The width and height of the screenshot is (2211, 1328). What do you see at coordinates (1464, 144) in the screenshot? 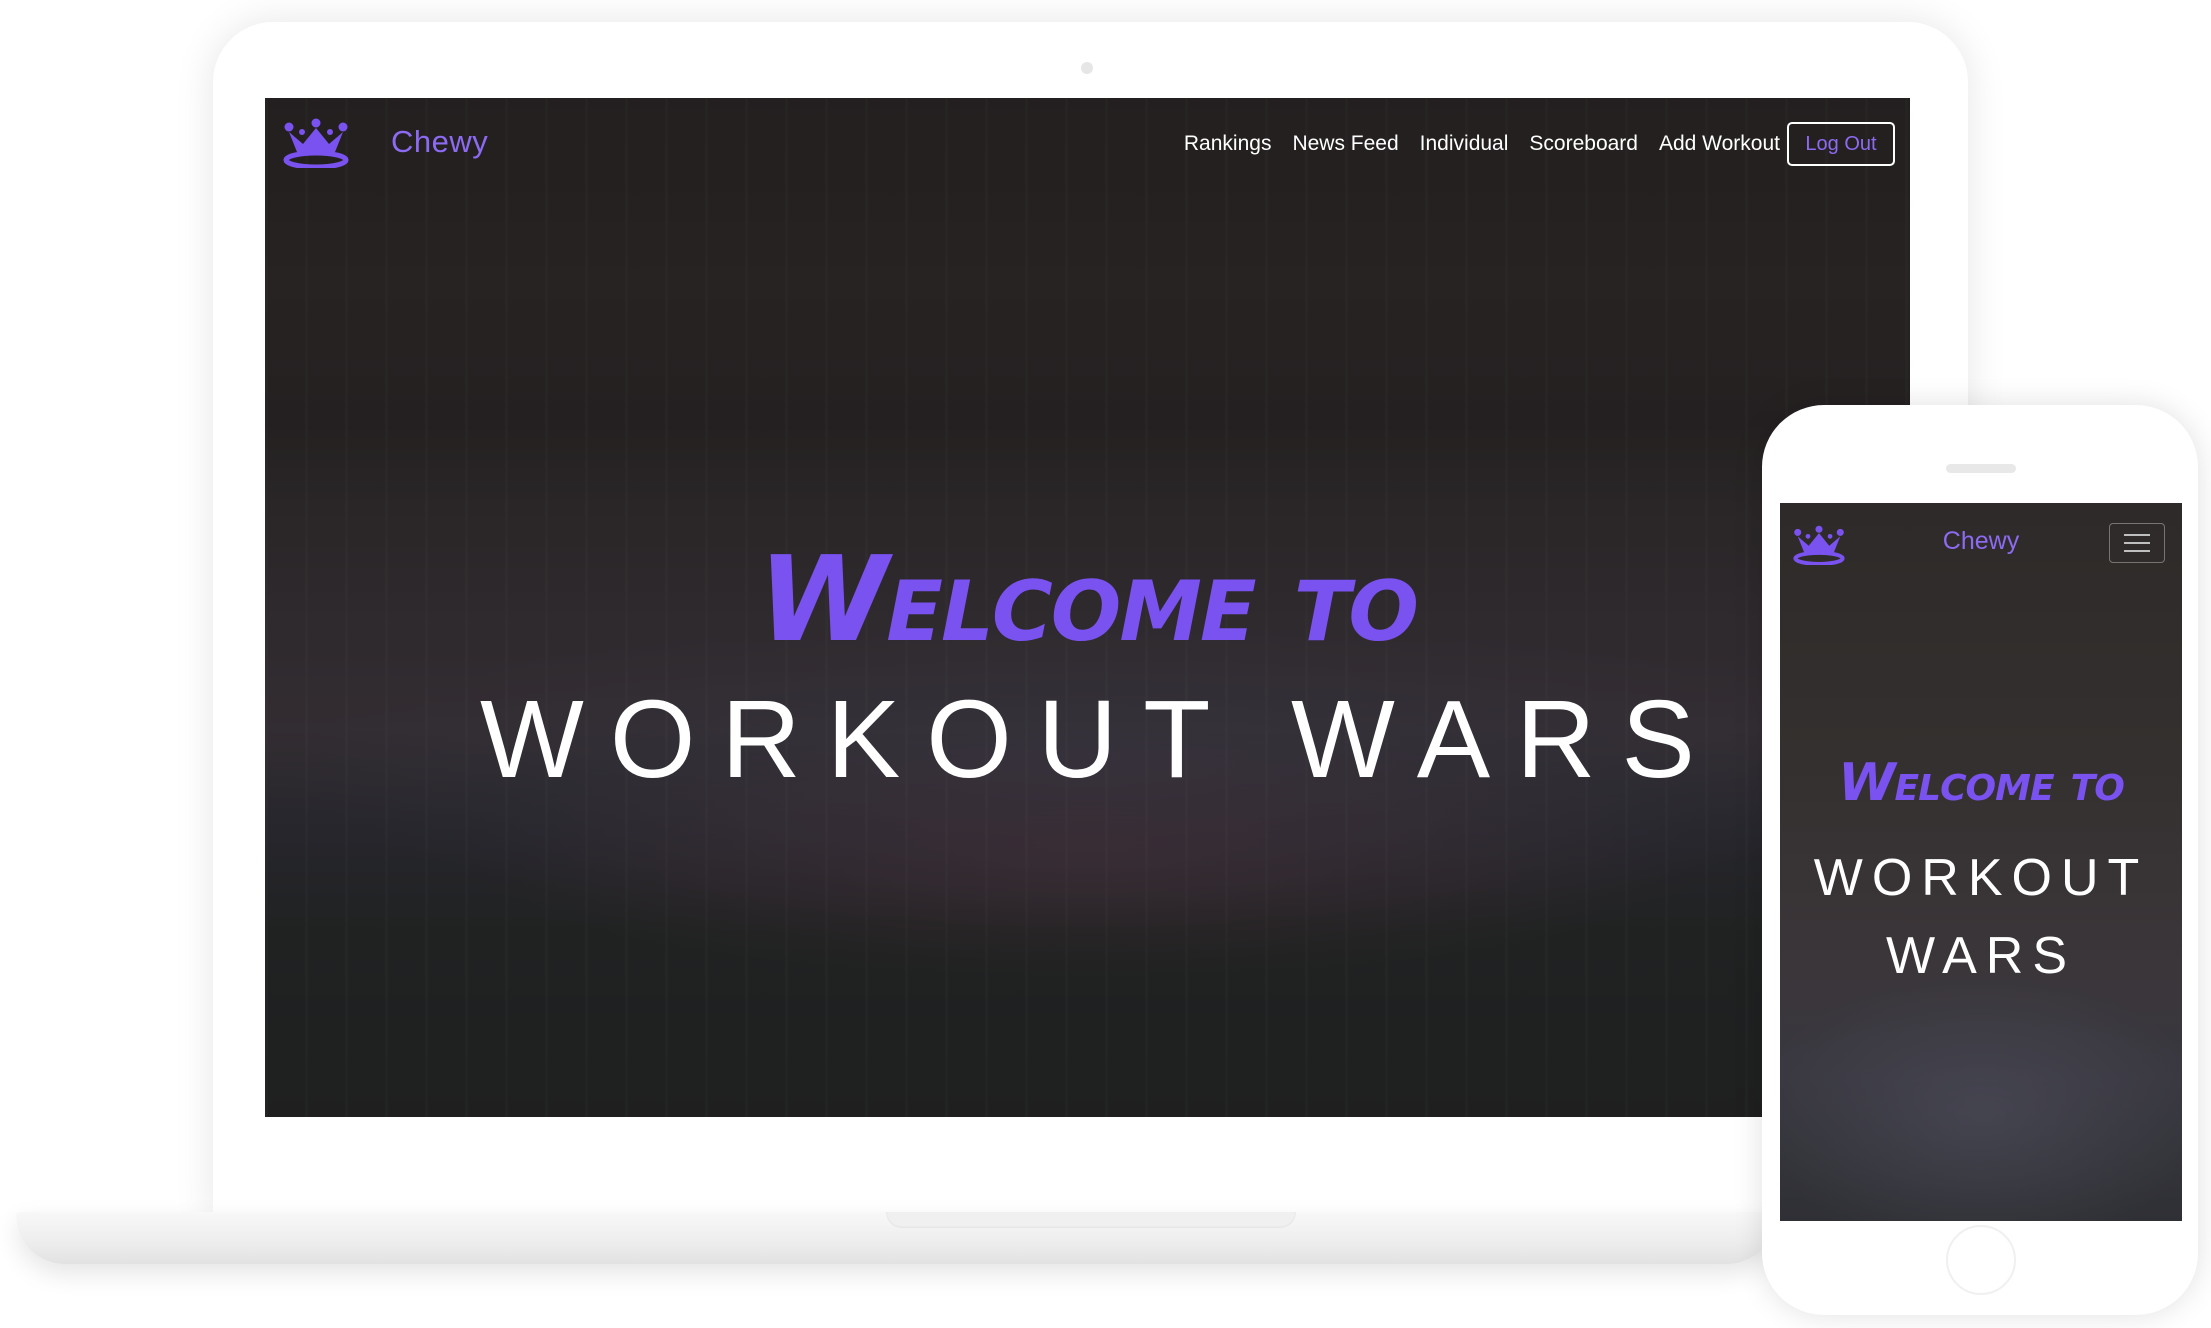
I see `nav-individual: Individual` at bounding box center [1464, 144].